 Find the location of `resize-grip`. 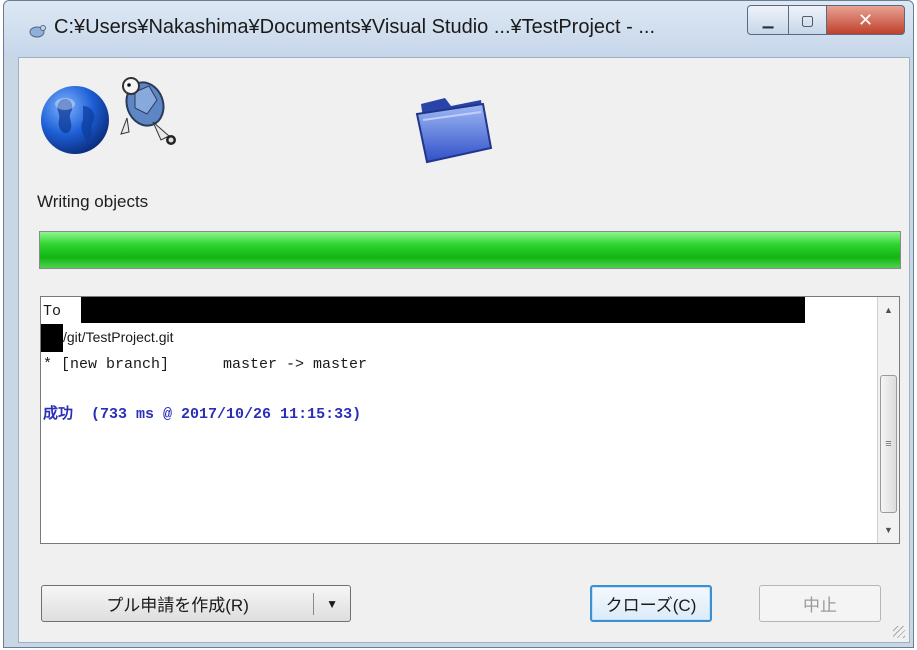

resize-grip is located at coordinates (899, 632).